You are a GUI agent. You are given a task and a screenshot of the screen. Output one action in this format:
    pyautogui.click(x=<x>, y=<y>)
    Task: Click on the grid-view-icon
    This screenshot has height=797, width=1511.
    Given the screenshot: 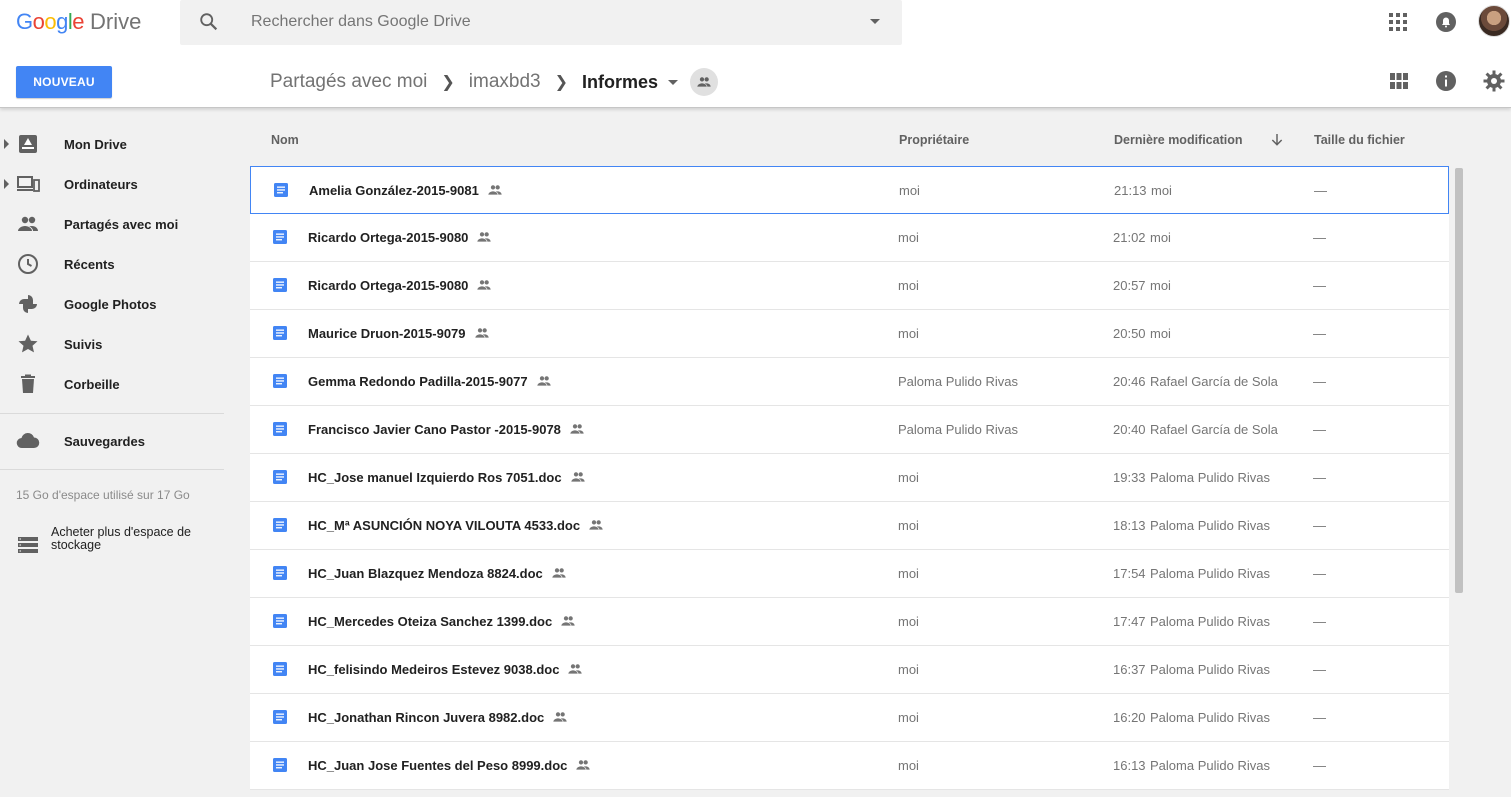 What is the action you would take?
    pyautogui.click(x=1399, y=81)
    